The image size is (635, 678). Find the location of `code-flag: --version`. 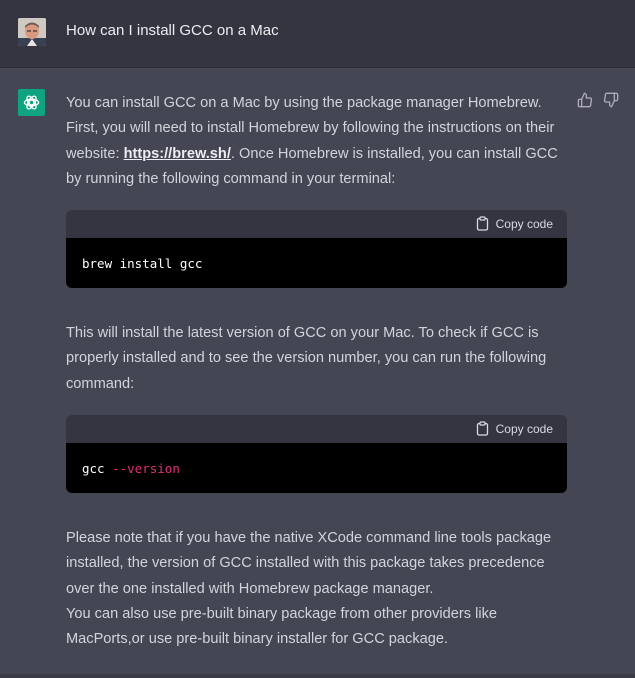

code-flag: --version is located at coordinates (146, 468).